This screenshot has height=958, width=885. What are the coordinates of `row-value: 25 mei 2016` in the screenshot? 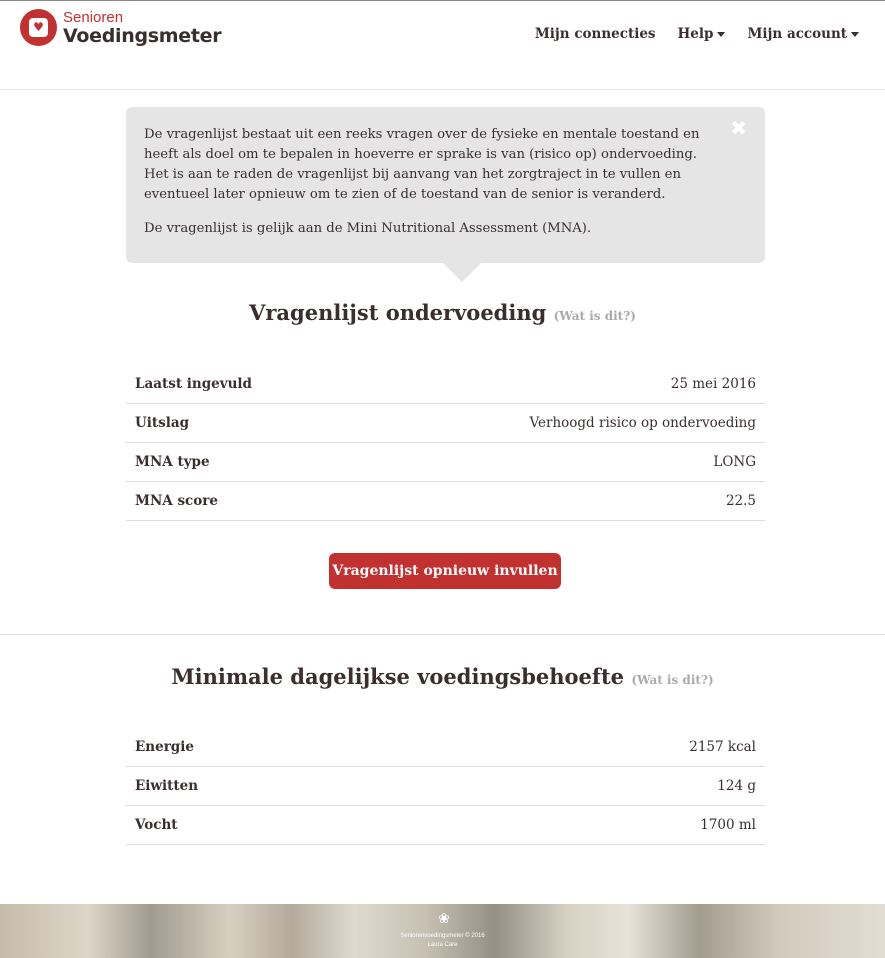 It's located at (713, 384).